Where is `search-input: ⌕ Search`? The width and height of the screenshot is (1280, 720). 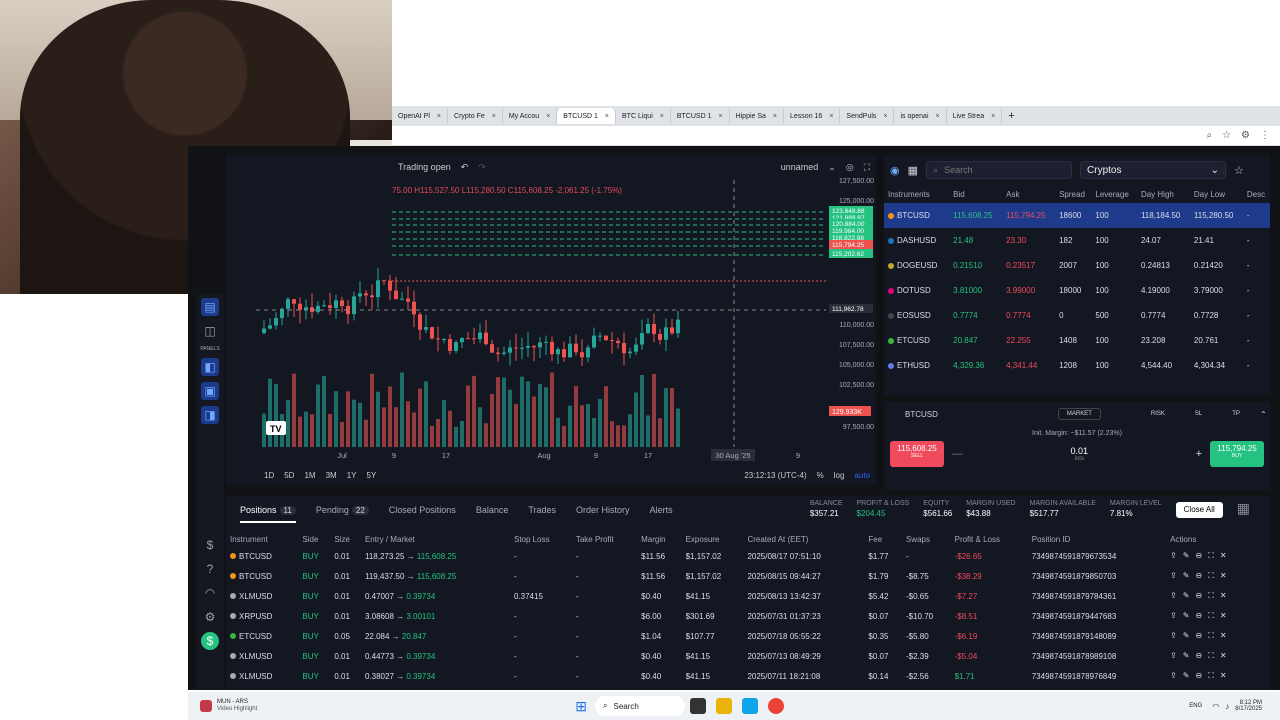 search-input: ⌕ Search is located at coordinates (999, 170).